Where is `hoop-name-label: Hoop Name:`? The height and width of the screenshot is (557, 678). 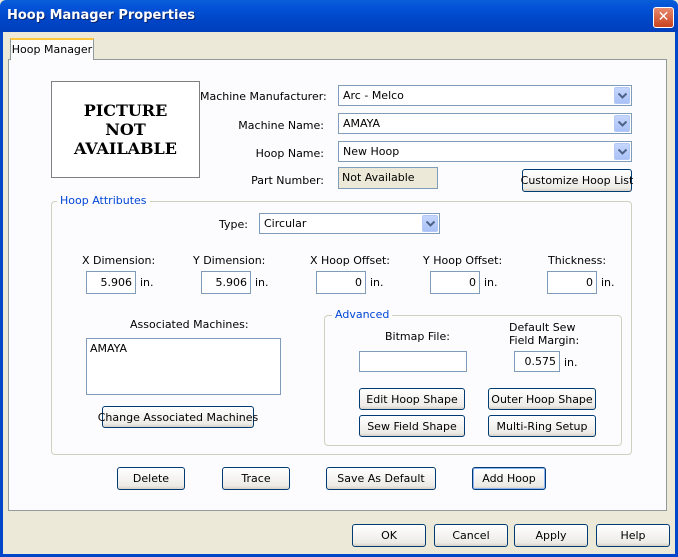
hoop-name-label: Hoop Name: is located at coordinates (289, 153).